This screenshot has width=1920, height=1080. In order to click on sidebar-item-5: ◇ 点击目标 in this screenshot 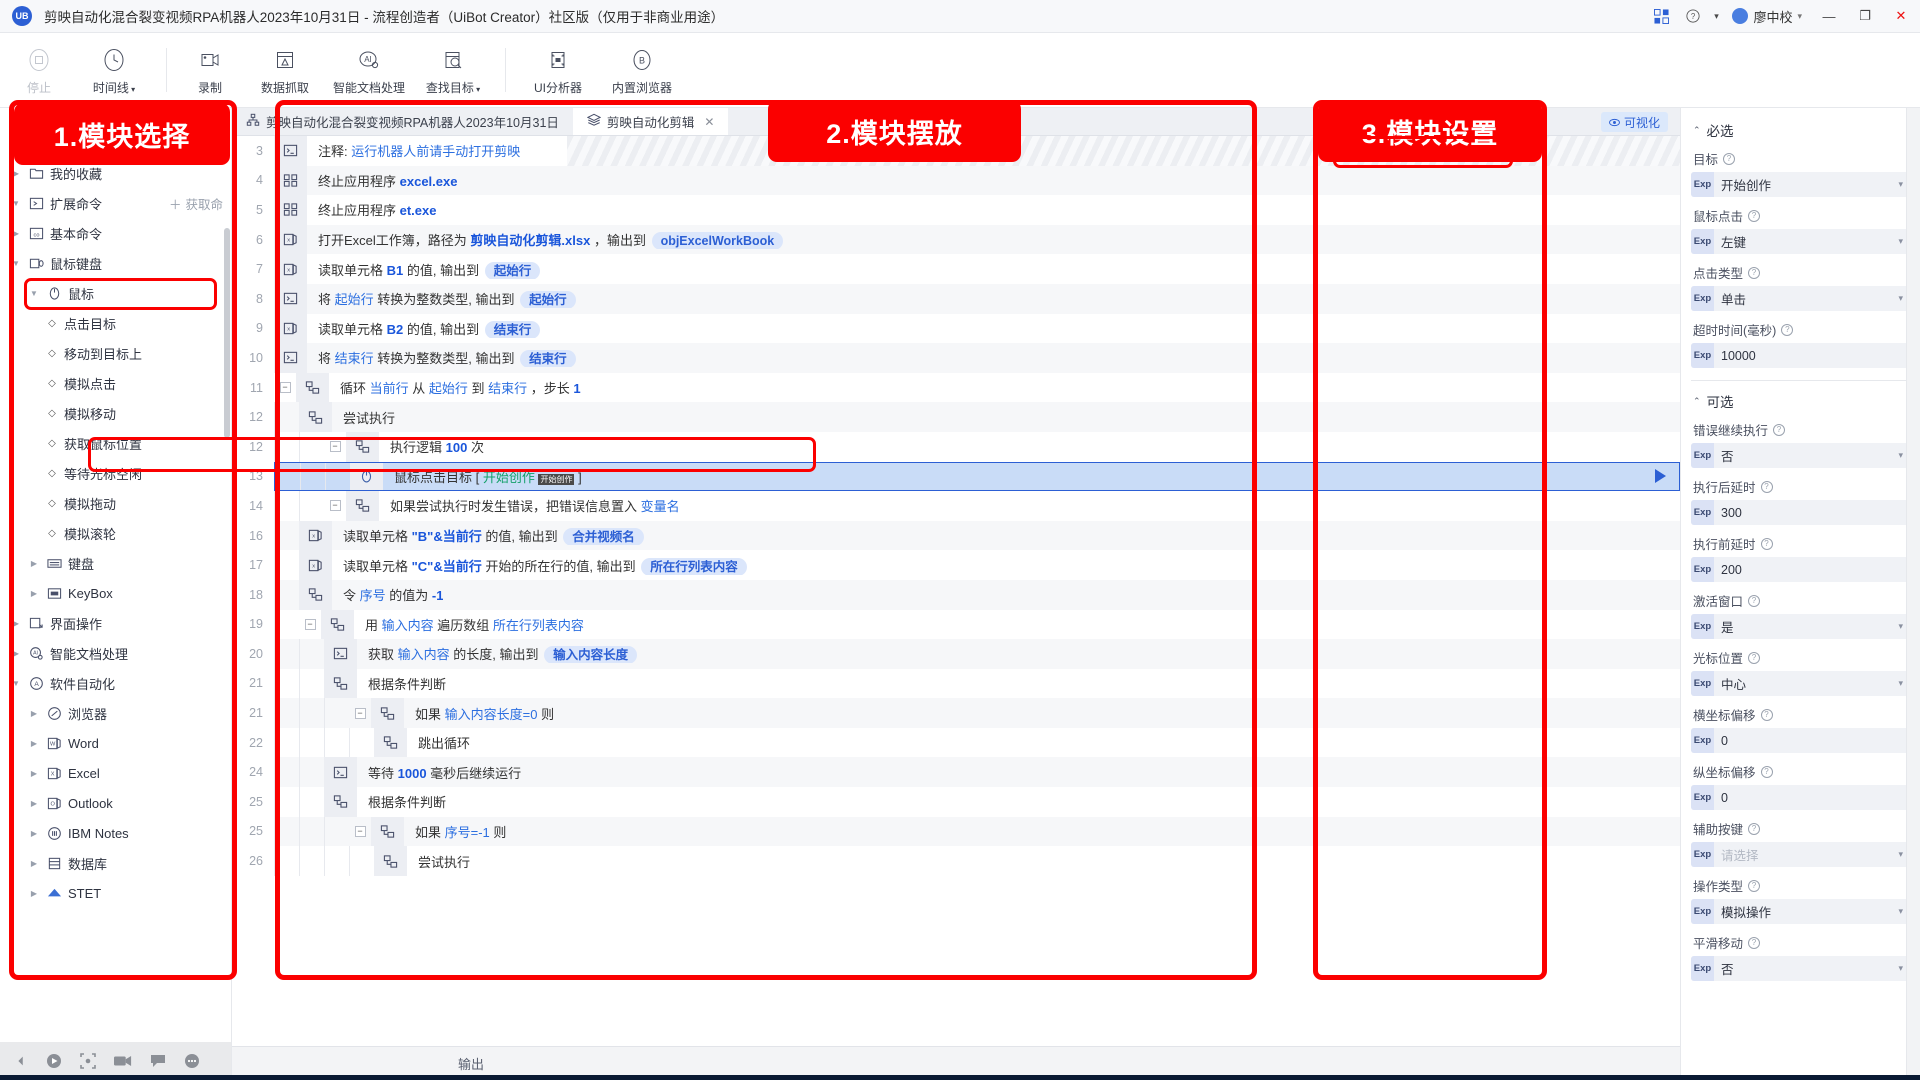, I will do `click(115, 323)`.